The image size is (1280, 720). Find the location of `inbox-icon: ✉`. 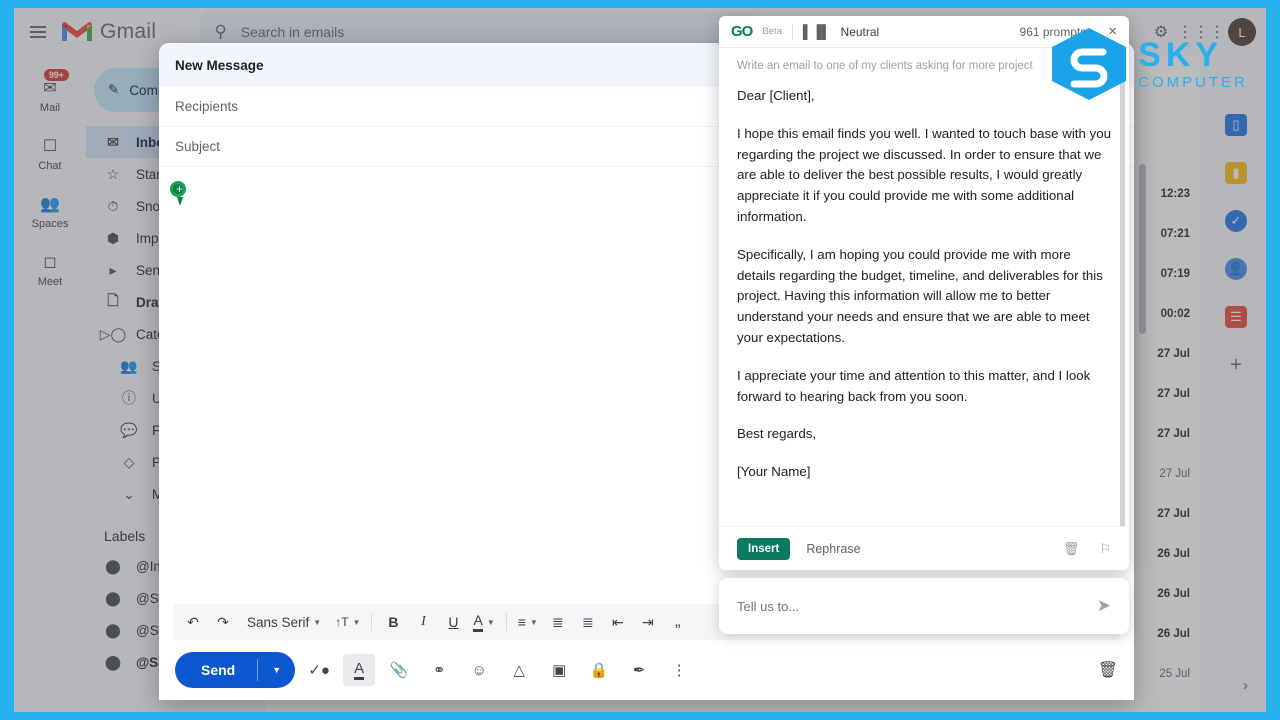

inbox-icon: ✉ is located at coordinates (113, 141).